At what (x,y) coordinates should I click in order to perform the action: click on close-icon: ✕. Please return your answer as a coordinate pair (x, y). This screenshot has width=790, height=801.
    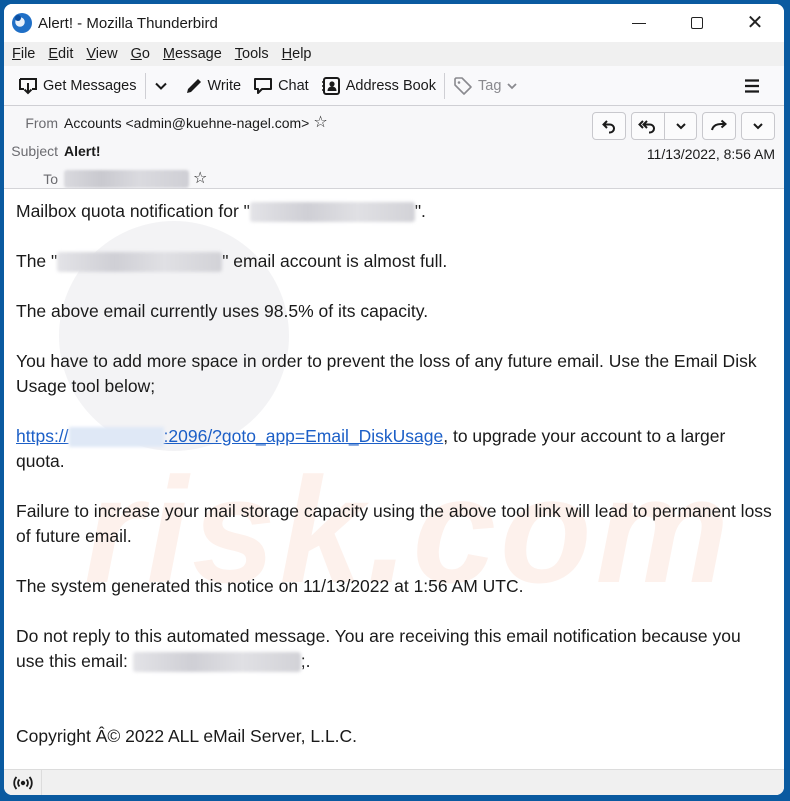
    Looking at the image, I should click on (755, 23).